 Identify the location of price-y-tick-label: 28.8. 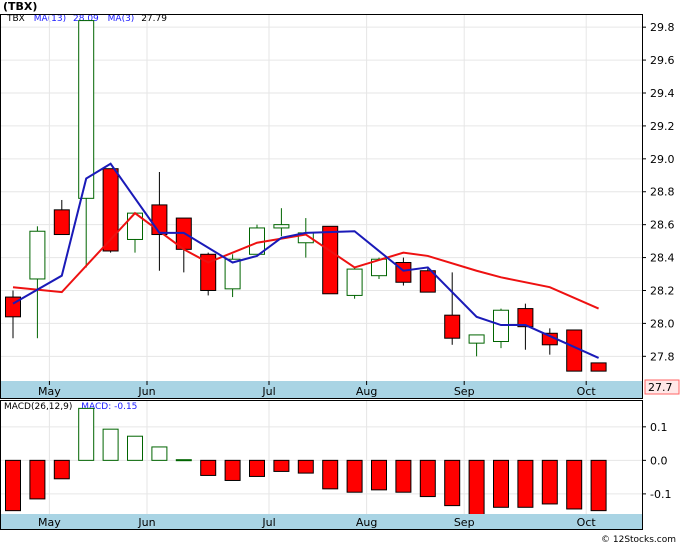
(662, 192).